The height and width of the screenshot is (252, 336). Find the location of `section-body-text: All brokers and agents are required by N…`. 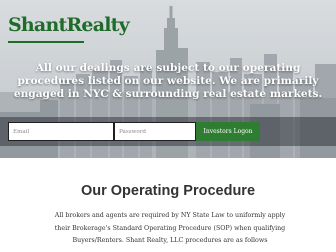

section-body-text: All brokers and agents are required by N… is located at coordinates (170, 228).